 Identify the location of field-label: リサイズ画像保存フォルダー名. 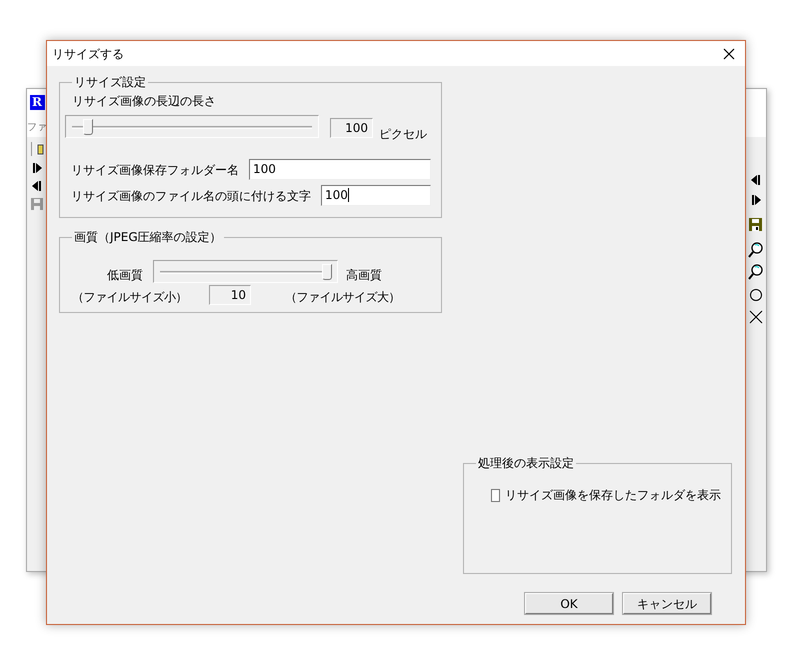
(155, 170).